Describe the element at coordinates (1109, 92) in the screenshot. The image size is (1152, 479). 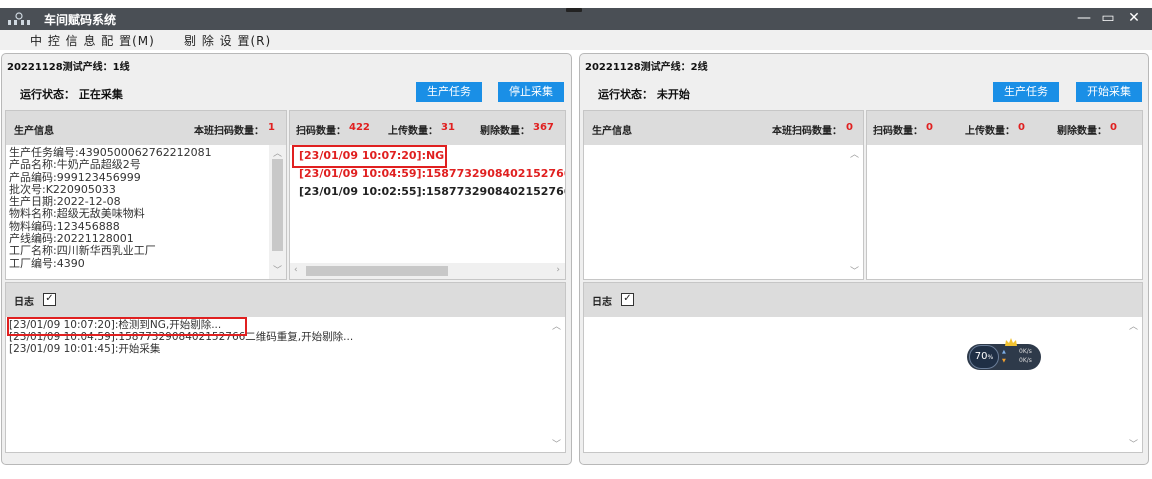
I see `line2-start-collect-button: 开始采集` at that location.